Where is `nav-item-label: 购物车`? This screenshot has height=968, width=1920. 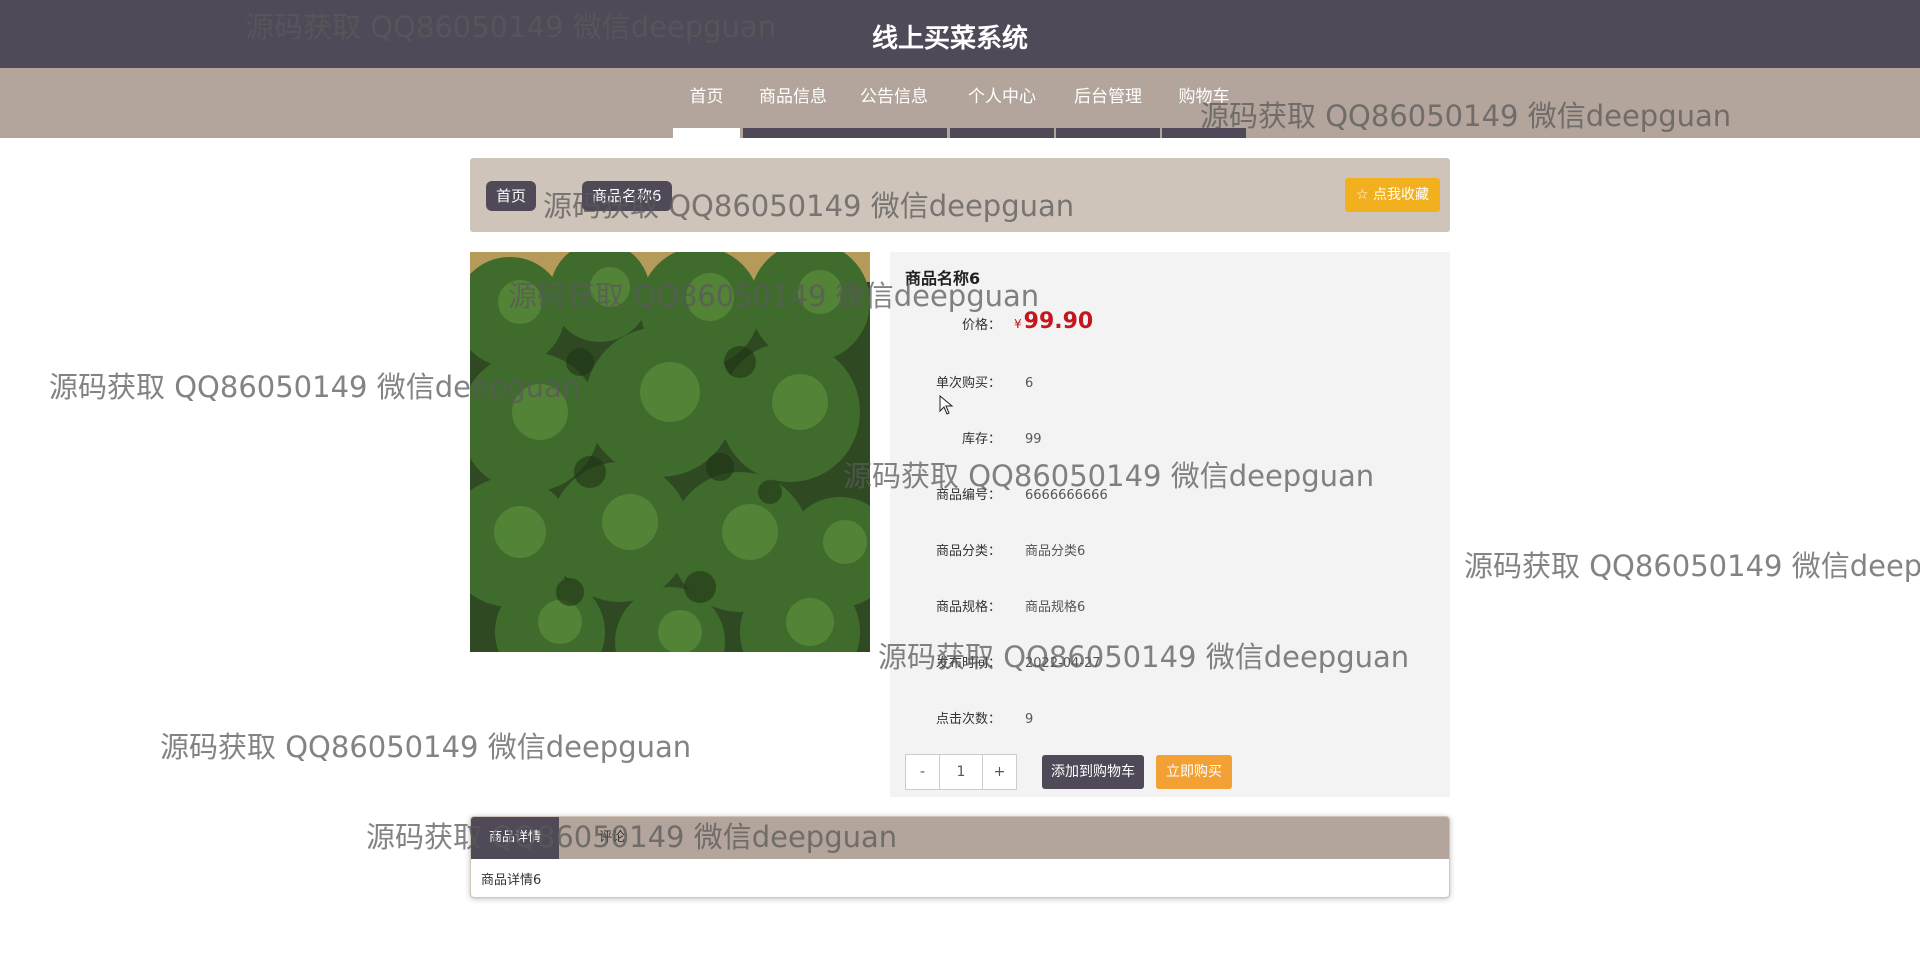 nav-item-label: 购物车 is located at coordinates (1204, 97).